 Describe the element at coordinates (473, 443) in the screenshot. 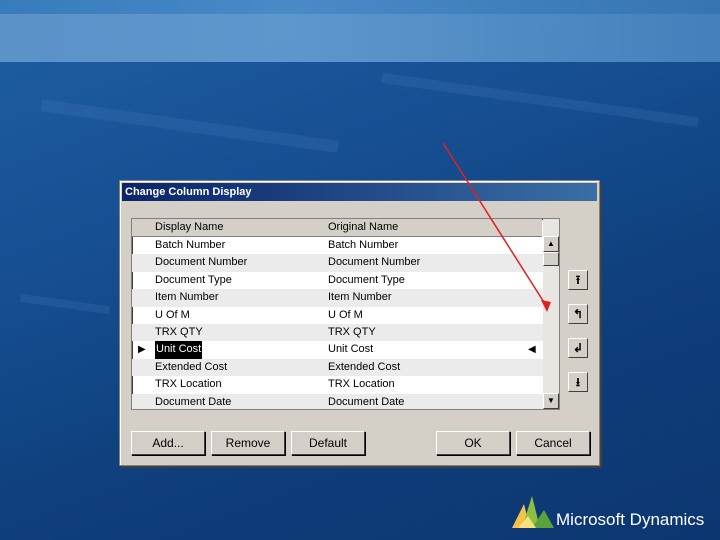

I see `ok-button: OK` at that location.